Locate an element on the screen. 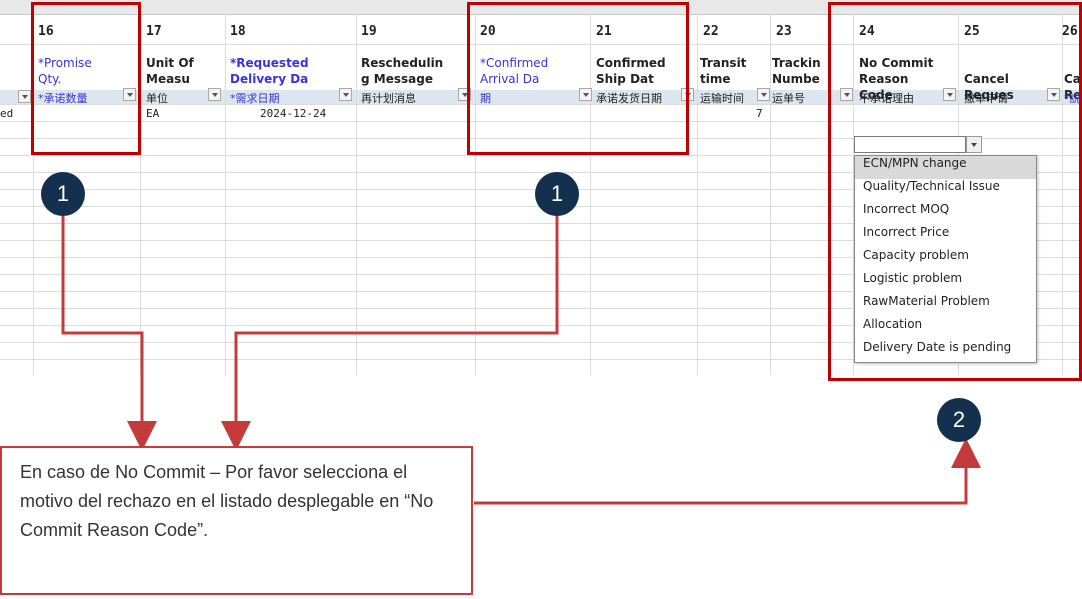 The height and width of the screenshot is (599, 1082). step-marker-2: 2 is located at coordinates (959, 420).